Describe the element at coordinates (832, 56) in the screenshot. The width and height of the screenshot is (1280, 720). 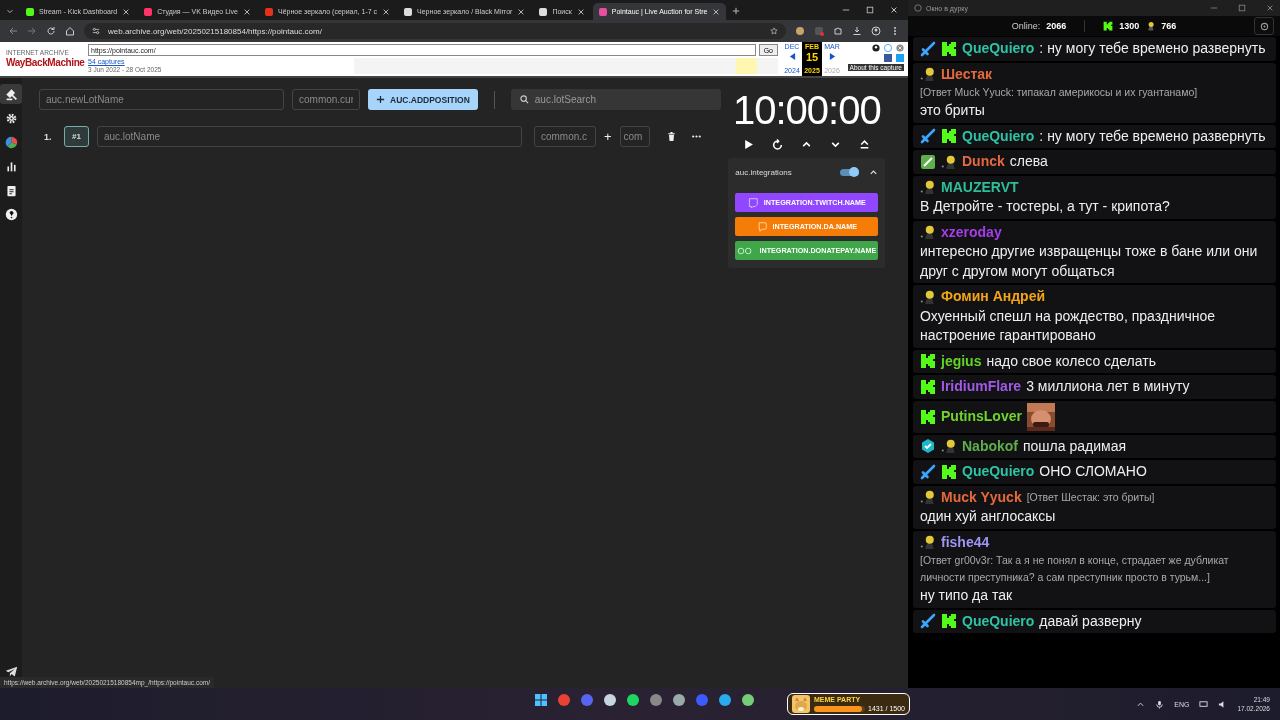
I see `arrow-right-icon` at that location.